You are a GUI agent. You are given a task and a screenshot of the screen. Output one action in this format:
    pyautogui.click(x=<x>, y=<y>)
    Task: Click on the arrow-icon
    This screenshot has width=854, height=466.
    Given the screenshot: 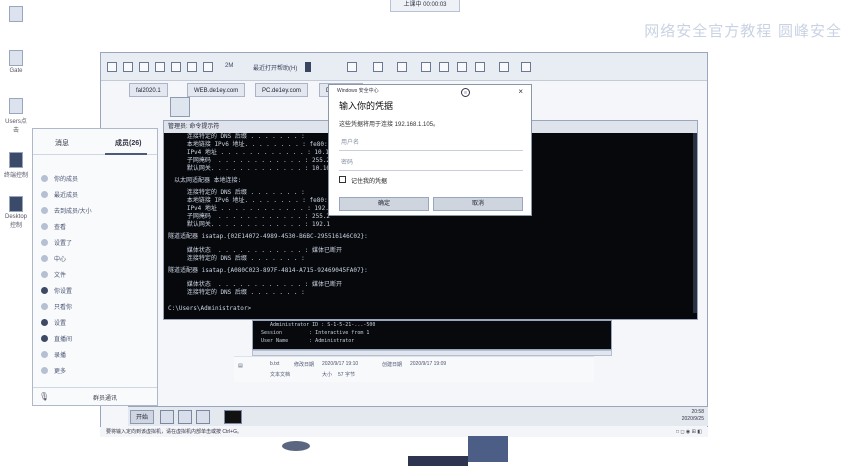 What is the action you would take?
    pyautogui.click(x=208, y=67)
    